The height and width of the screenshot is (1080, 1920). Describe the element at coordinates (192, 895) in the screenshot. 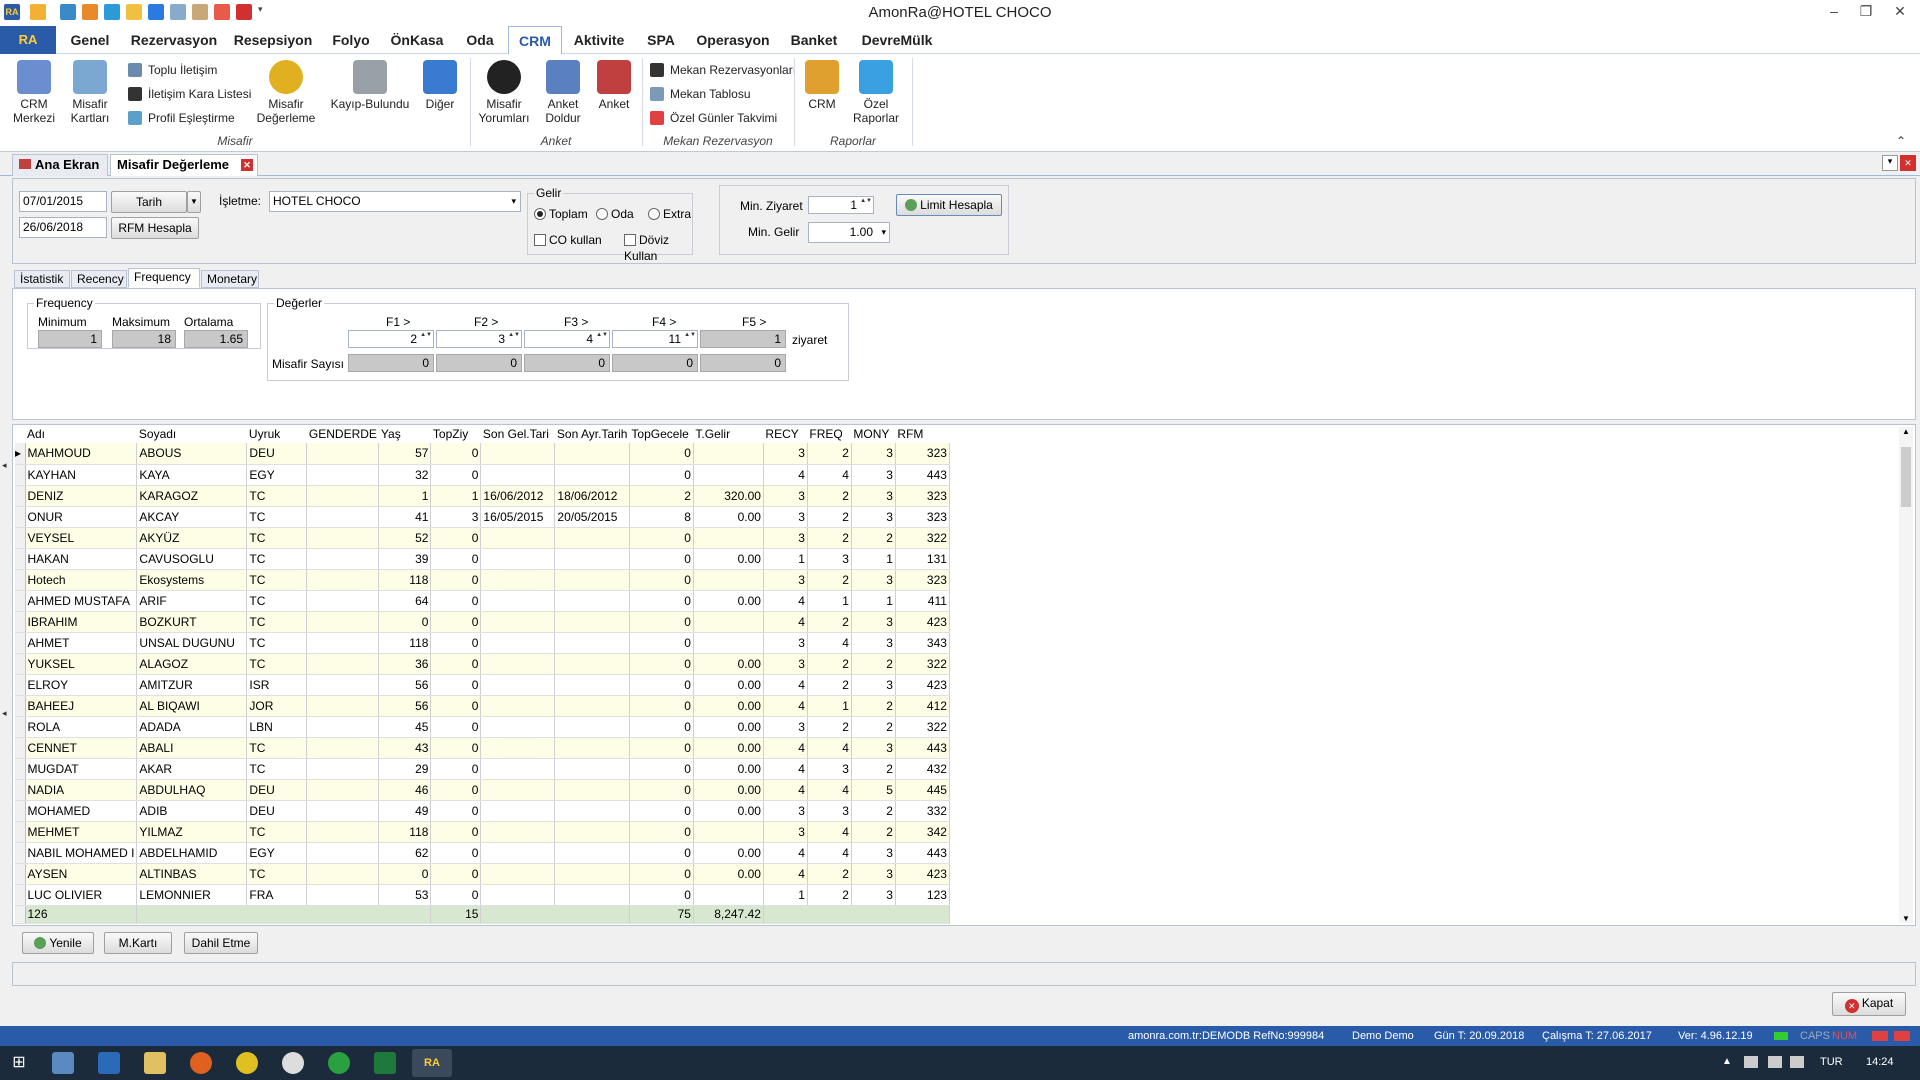

I see `cell-soyad-: LEMONNIER` at that location.